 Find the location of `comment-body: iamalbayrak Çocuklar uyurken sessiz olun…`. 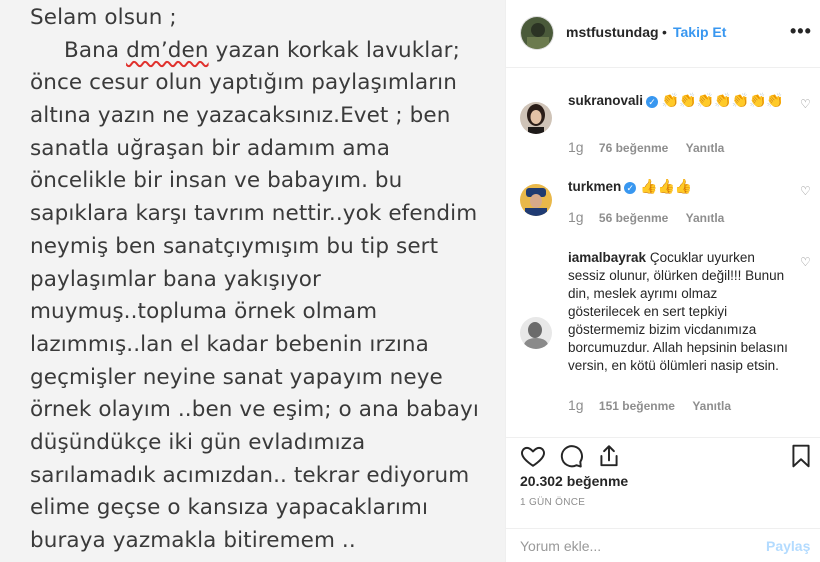

comment-body: iamalbayrak Çocuklar uyurken sessiz olun… is located at coordinates (679, 312).